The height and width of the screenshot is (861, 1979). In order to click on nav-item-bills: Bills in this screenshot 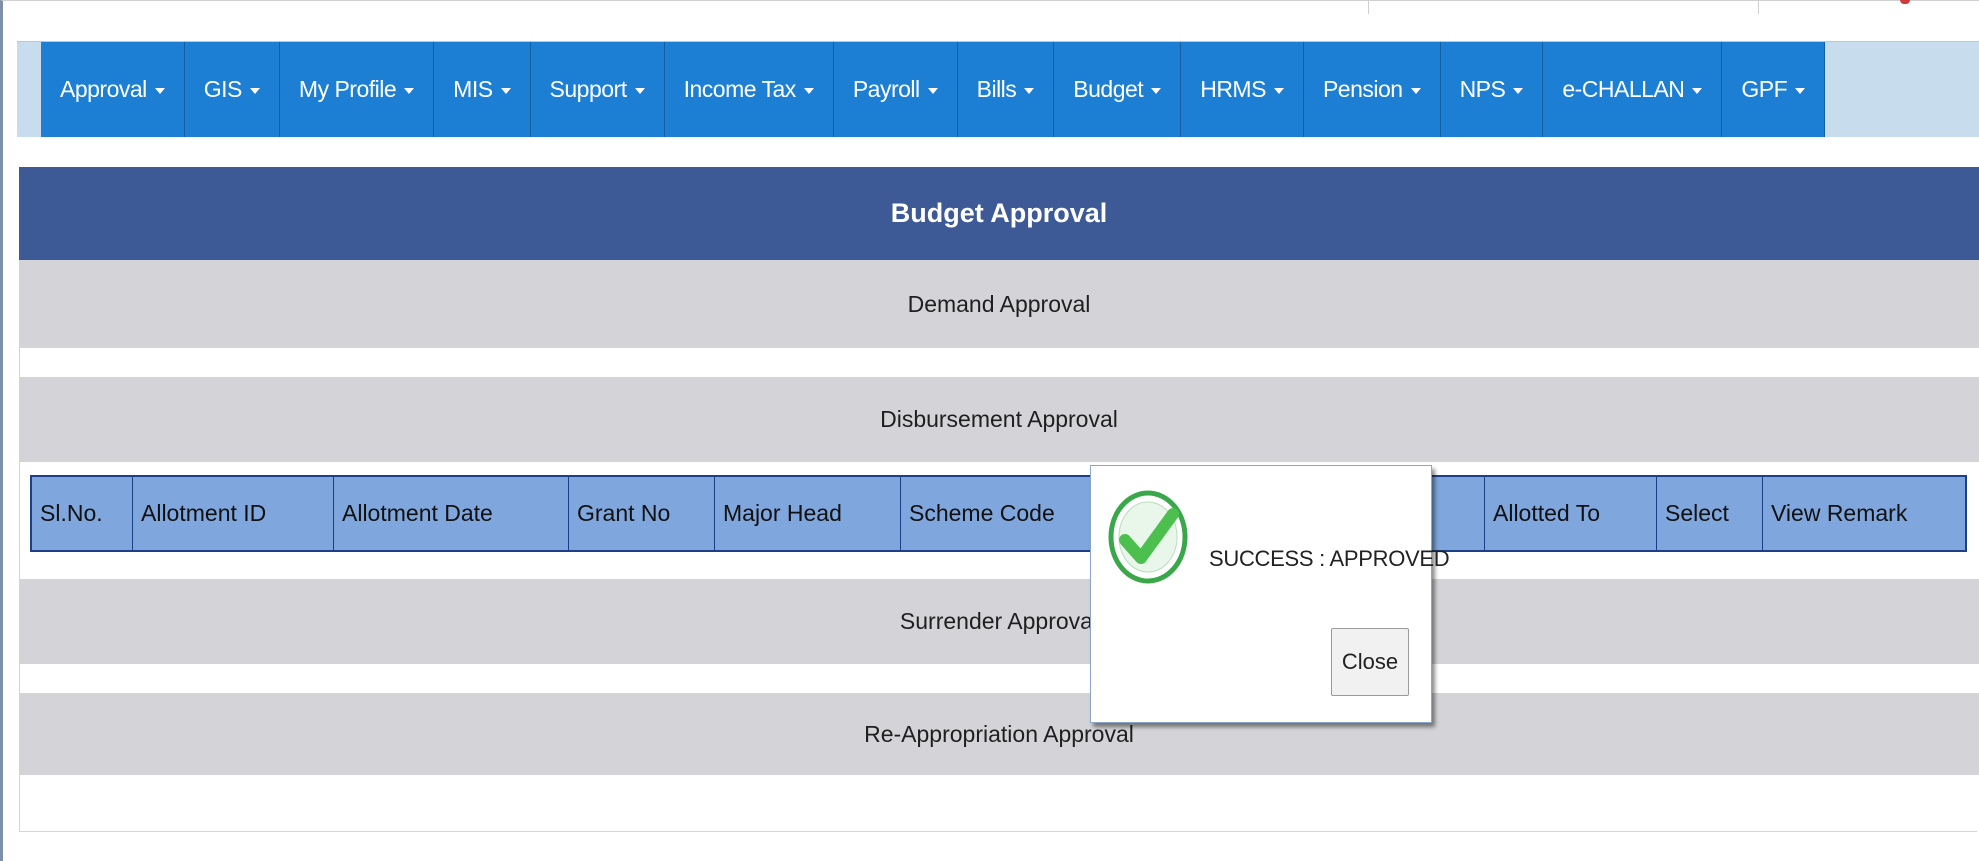, I will do `click(1006, 89)`.